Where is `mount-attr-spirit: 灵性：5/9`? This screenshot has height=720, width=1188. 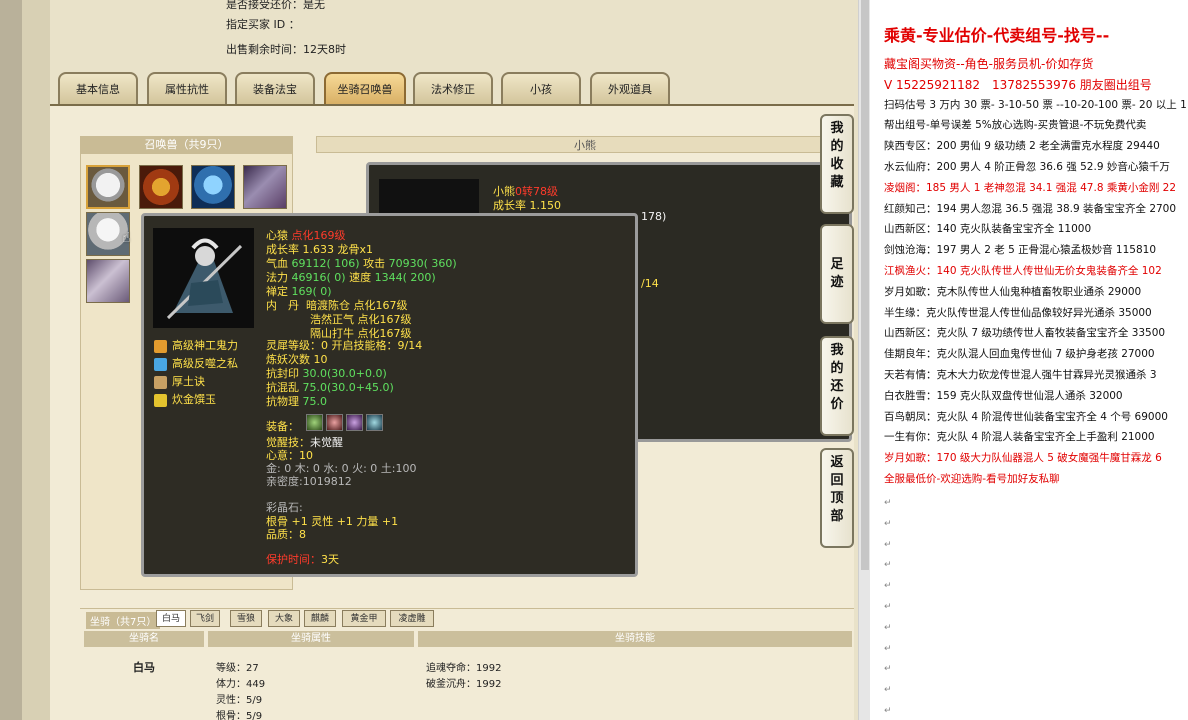 mount-attr-spirit: 灵性：5/9 is located at coordinates (239, 700).